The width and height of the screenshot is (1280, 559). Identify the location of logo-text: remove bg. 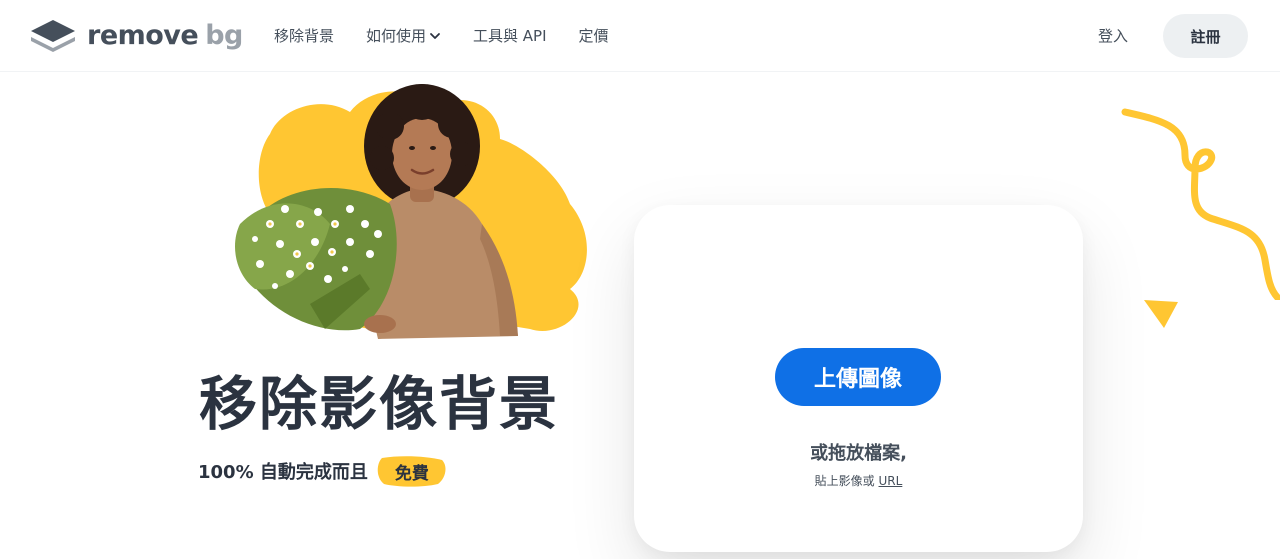
(165, 36).